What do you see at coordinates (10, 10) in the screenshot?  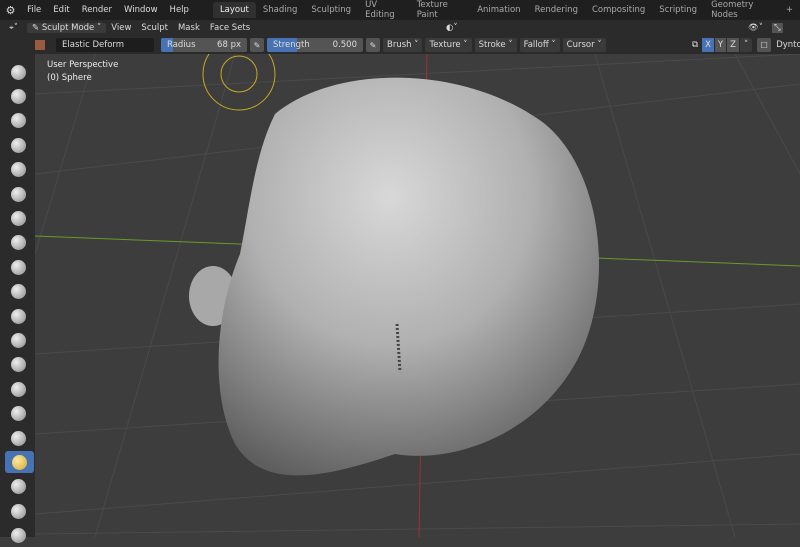 I see `blender-logo-icon: ⚙` at bounding box center [10, 10].